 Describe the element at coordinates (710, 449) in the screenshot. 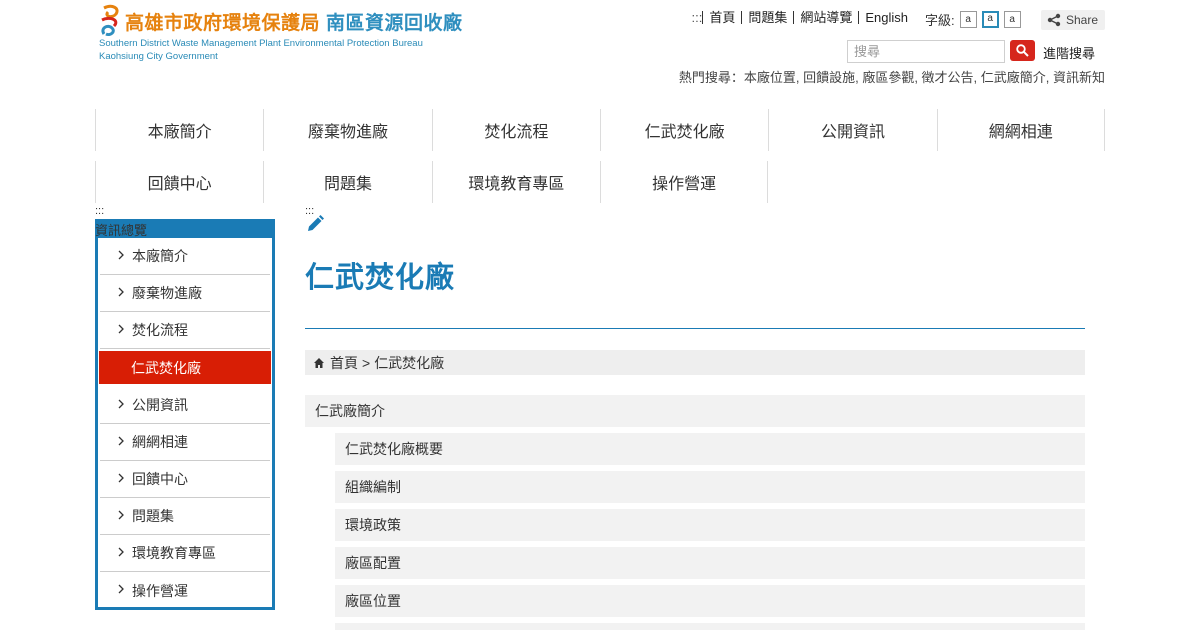

I see `list-item-overview: 仁武焚化廠概要` at that location.